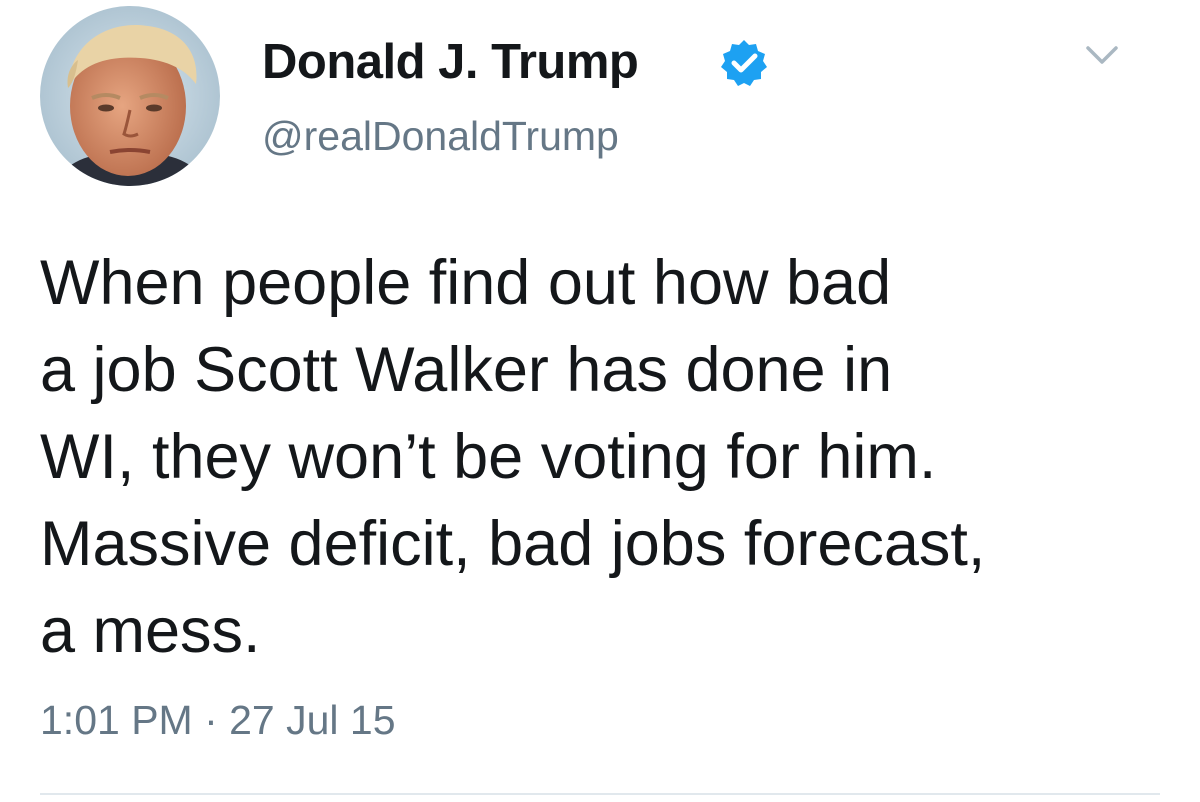 This screenshot has height=802, width=1200. What do you see at coordinates (488, 457) in the screenshot?
I see `tweet-text-line: WI, they won’t be voting for him.` at bounding box center [488, 457].